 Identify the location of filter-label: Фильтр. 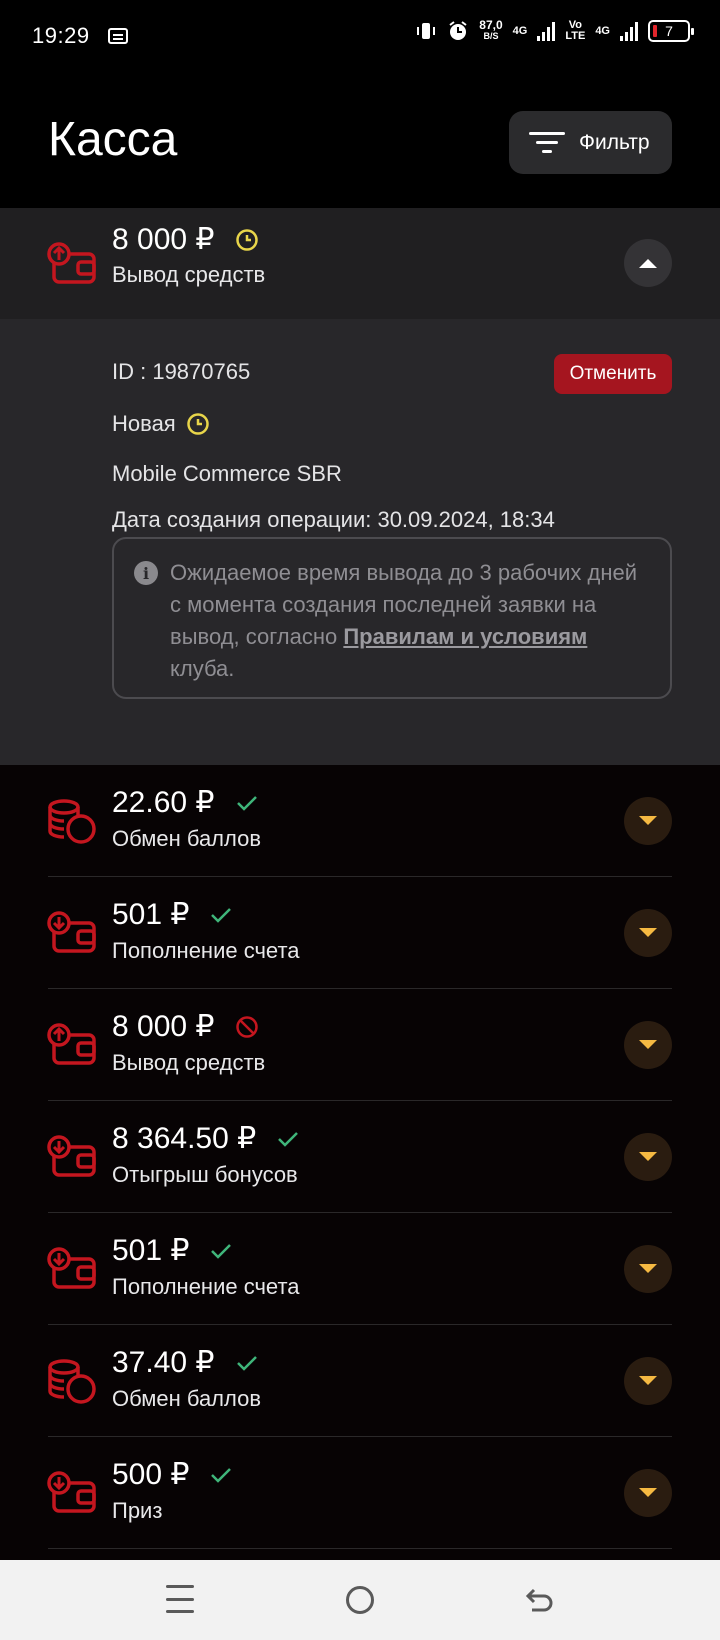
(614, 142).